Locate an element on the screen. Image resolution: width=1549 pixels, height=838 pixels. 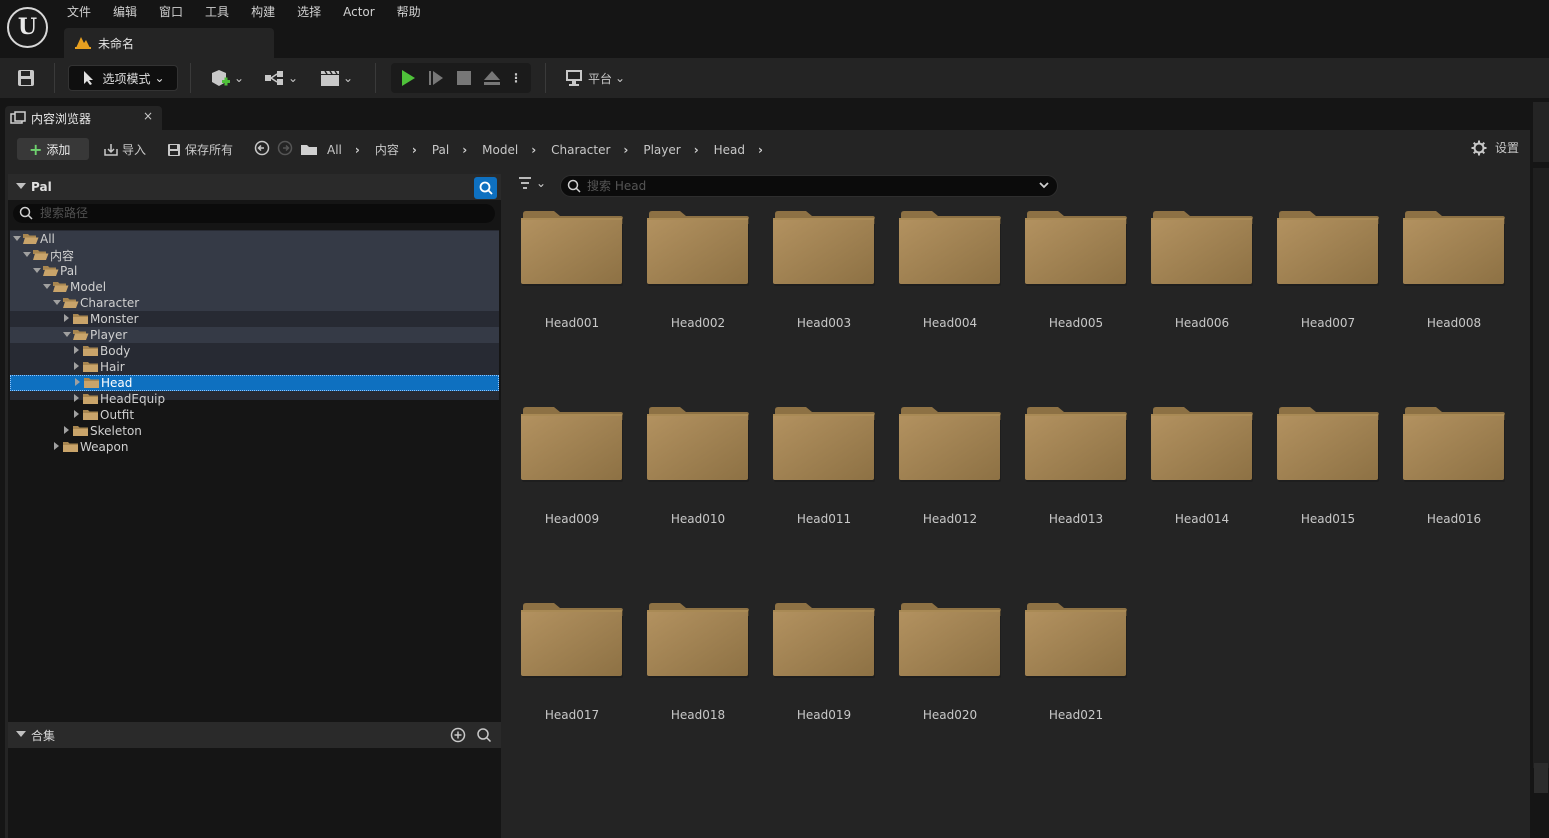
folder-tile: Head018 is located at coordinates (698, 677).